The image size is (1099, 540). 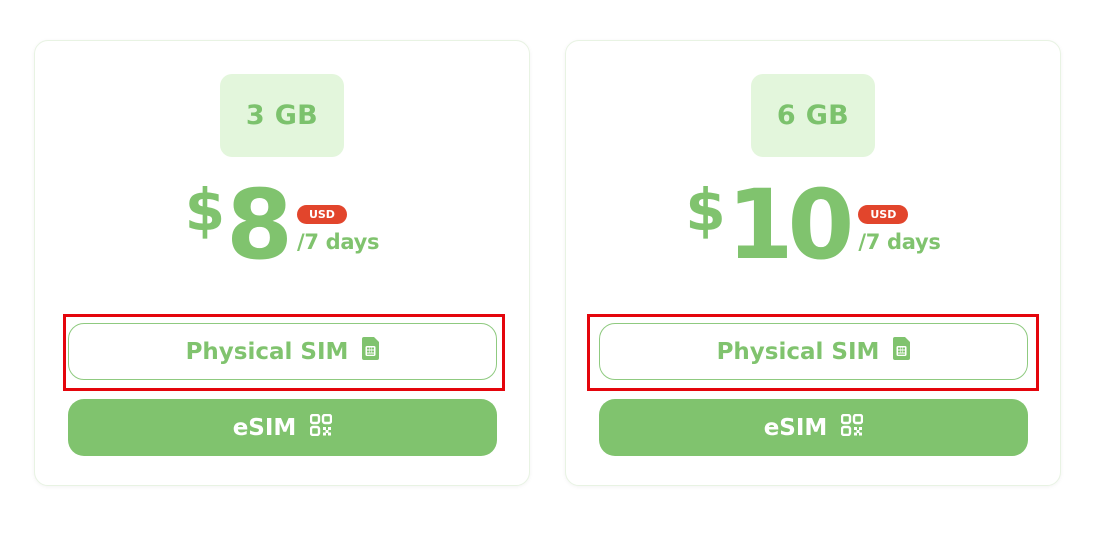 I want to click on data-amount-badge: 6 GB, so click(x=813, y=115).